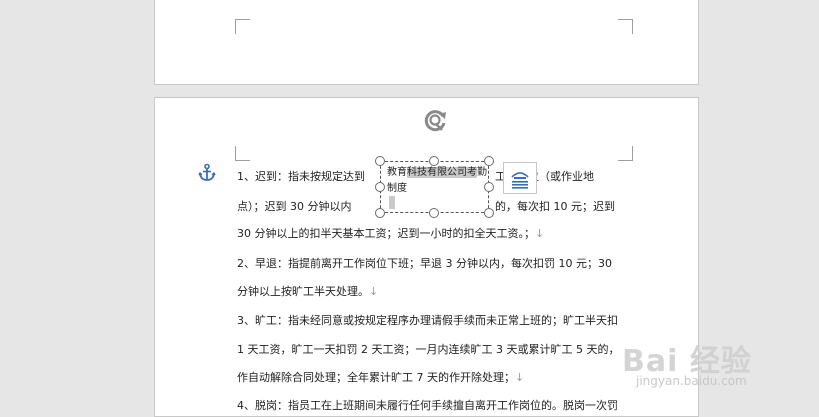 This screenshot has width=819, height=417. Describe the element at coordinates (426, 42) in the screenshot. I see `page-previous` at that location.